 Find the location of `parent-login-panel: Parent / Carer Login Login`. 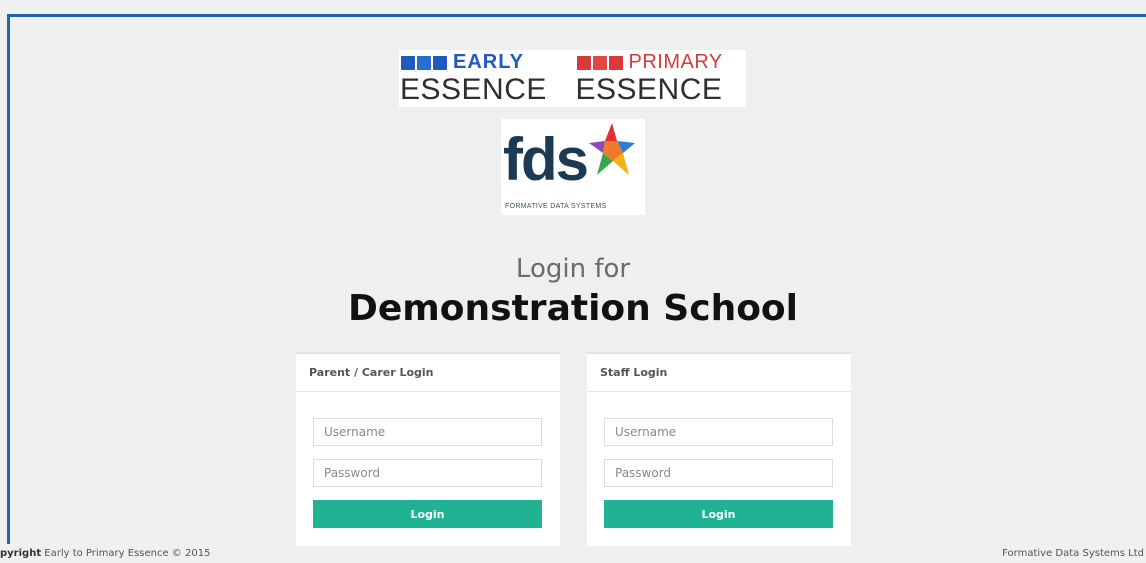

parent-login-panel: Parent / Carer Login Login is located at coordinates (428, 449).